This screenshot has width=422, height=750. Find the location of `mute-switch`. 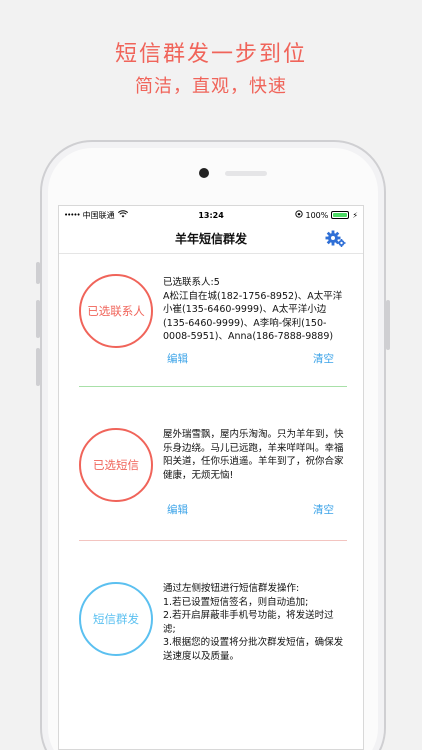

mute-switch is located at coordinates (38, 273).